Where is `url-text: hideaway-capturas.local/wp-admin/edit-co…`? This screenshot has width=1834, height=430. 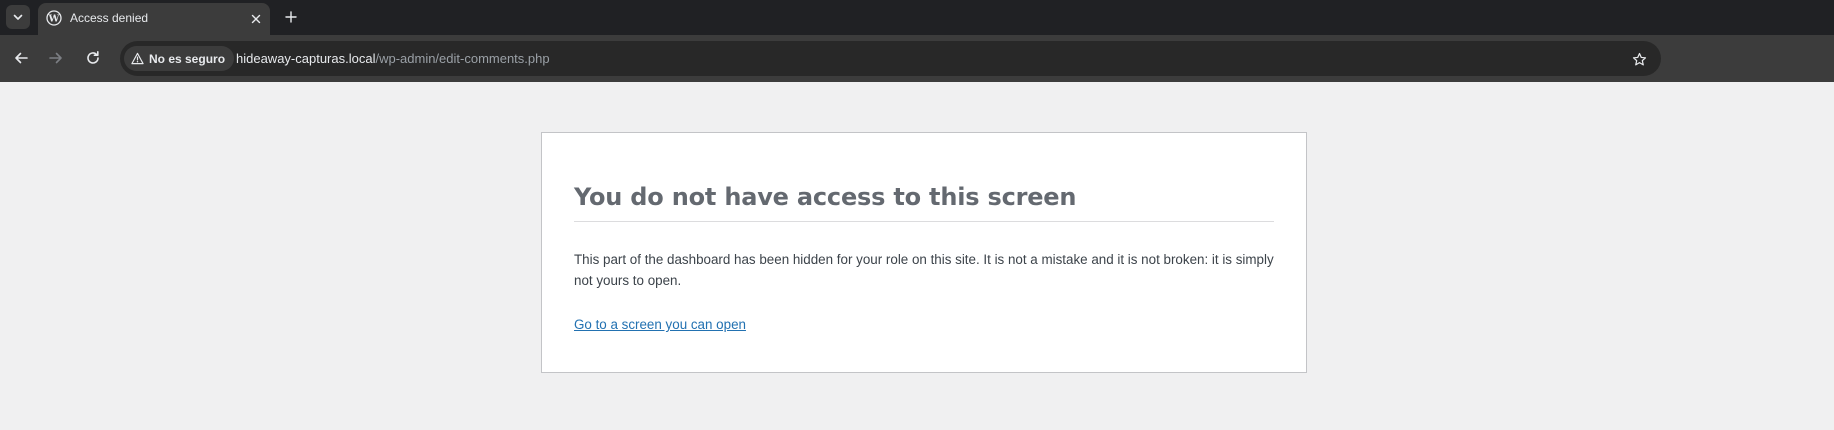 url-text: hideaway-capturas.local/wp-admin/edit-co… is located at coordinates (393, 58).